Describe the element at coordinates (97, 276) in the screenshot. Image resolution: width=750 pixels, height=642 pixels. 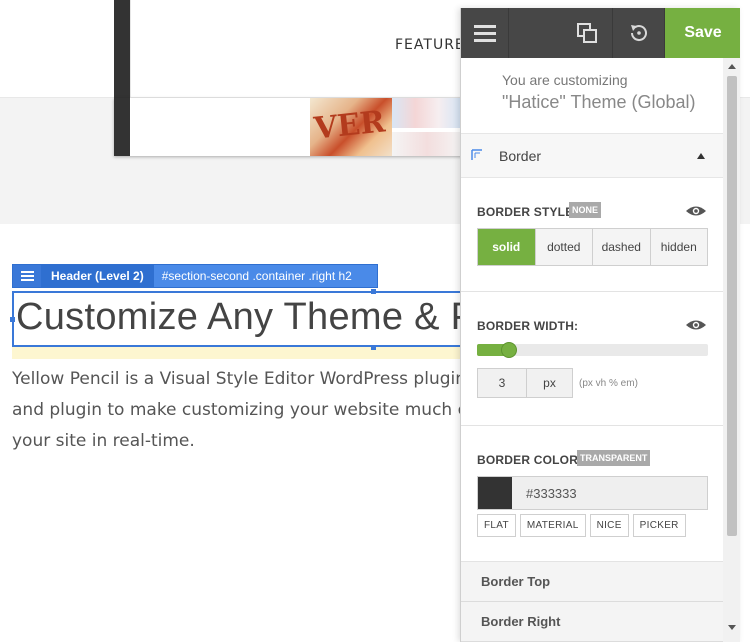
I see `element-type-label: Header (Level 2)` at that location.